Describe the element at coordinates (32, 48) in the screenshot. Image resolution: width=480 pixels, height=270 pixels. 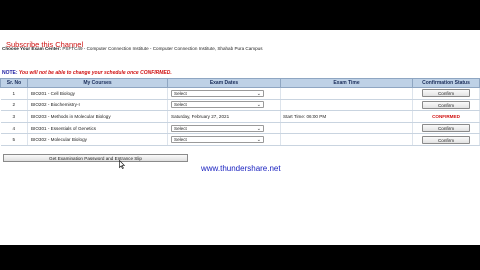
I see `exam-center-label: Choose Your Exam Center:` at that location.